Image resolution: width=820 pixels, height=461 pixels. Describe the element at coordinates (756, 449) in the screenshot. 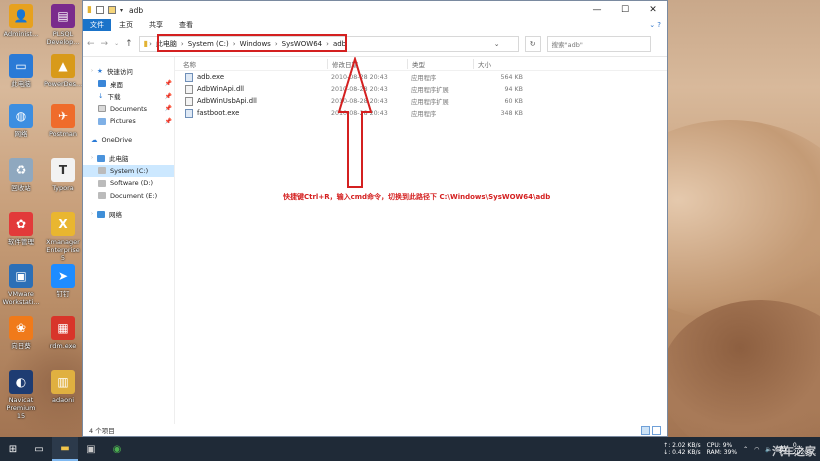

I see `wifi-icon: ◠` at that location.